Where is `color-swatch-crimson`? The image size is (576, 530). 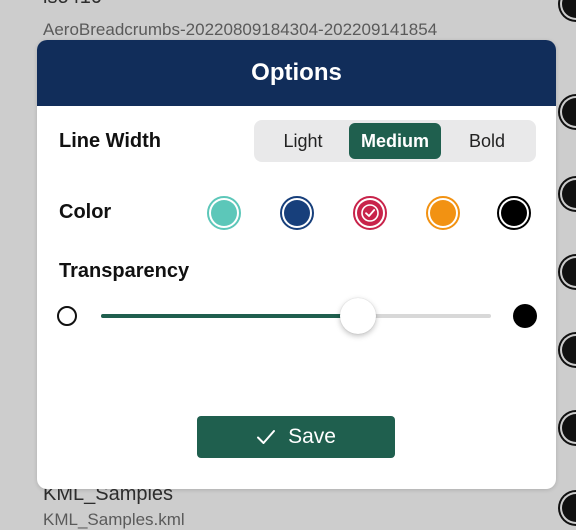
color-swatch-crimson is located at coordinates (370, 213).